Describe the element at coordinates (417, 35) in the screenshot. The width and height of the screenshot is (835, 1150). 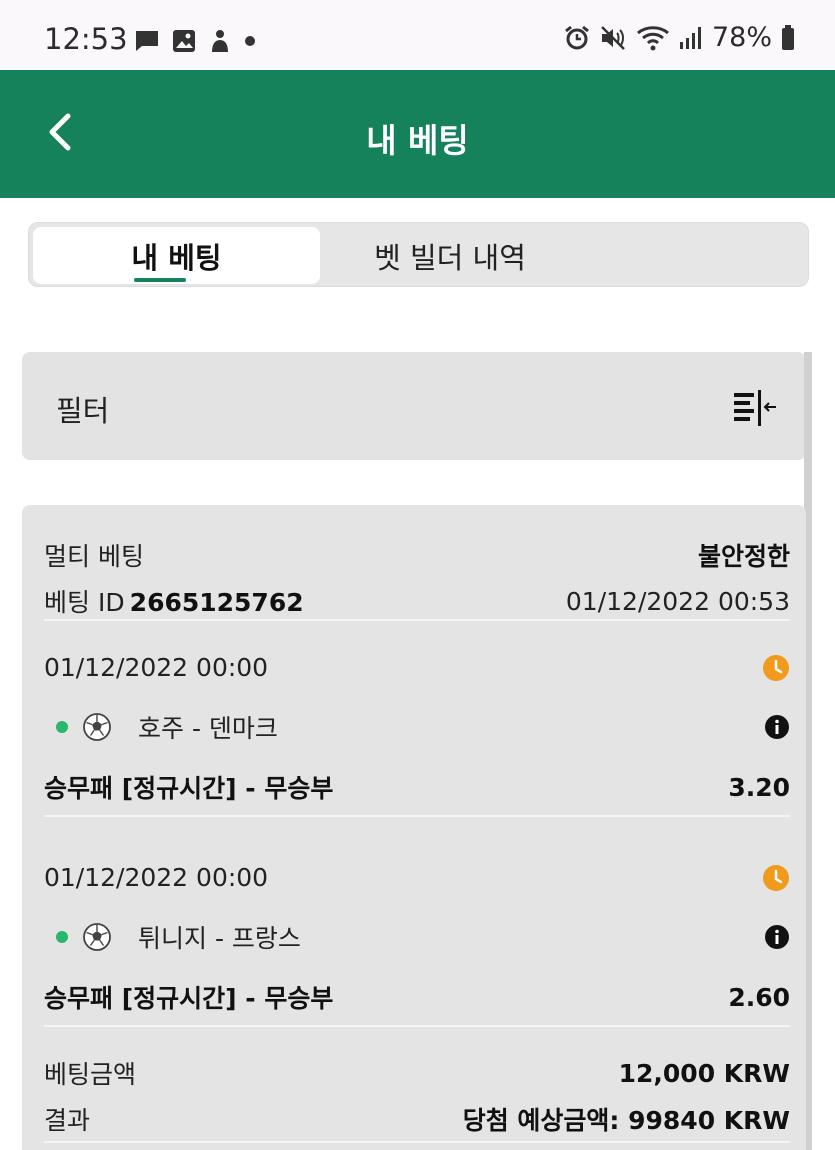
I see `status-bar: 12:53 78%` at that location.